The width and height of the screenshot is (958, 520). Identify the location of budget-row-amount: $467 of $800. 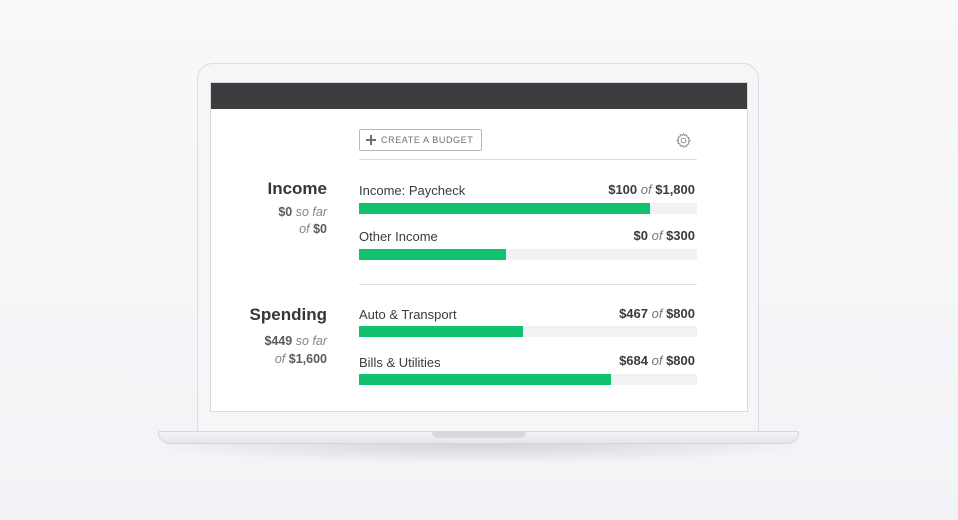
(657, 313).